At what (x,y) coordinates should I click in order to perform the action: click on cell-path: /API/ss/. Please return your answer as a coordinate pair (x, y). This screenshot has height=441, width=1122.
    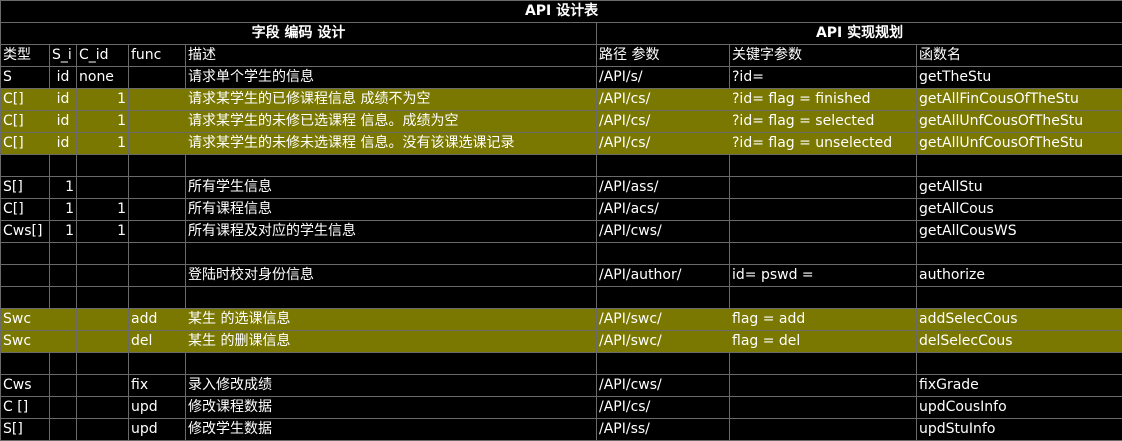
    Looking at the image, I should click on (663, 429).